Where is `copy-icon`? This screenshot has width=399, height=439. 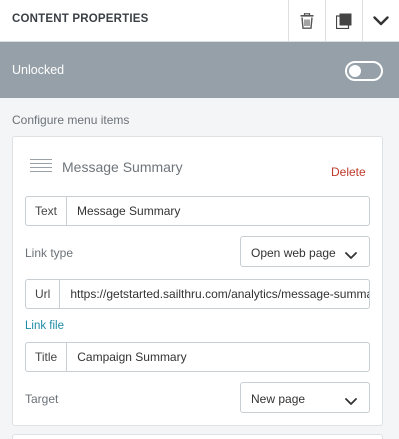
copy-icon is located at coordinates (344, 21).